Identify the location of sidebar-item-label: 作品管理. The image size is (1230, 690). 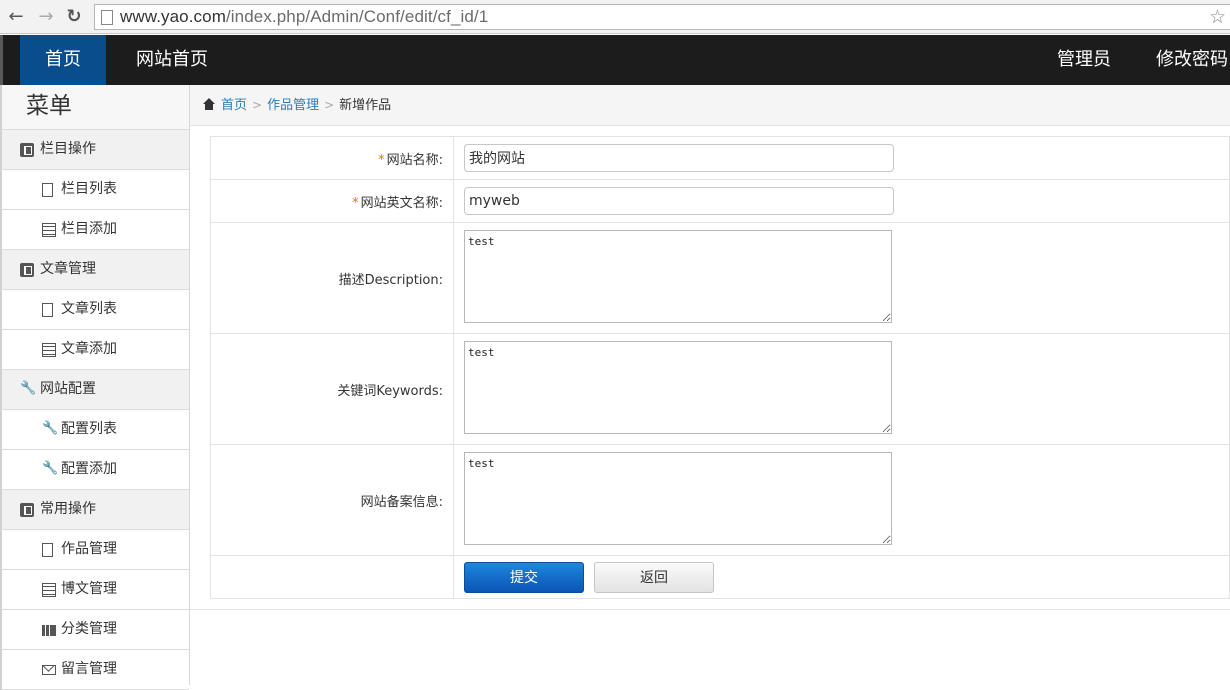
(89, 549).